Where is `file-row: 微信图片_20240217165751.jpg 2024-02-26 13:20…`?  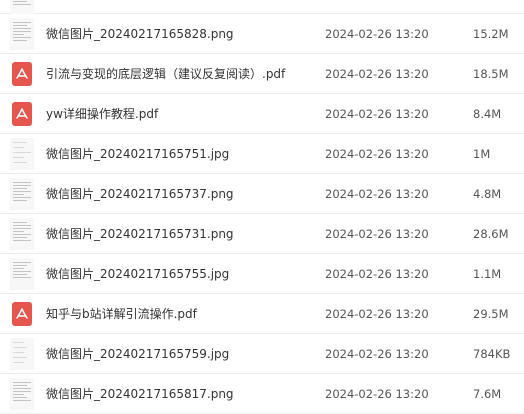 file-row: 微信图片_20240217165751.jpg 2024-02-26 13:20… is located at coordinates (262, 154).